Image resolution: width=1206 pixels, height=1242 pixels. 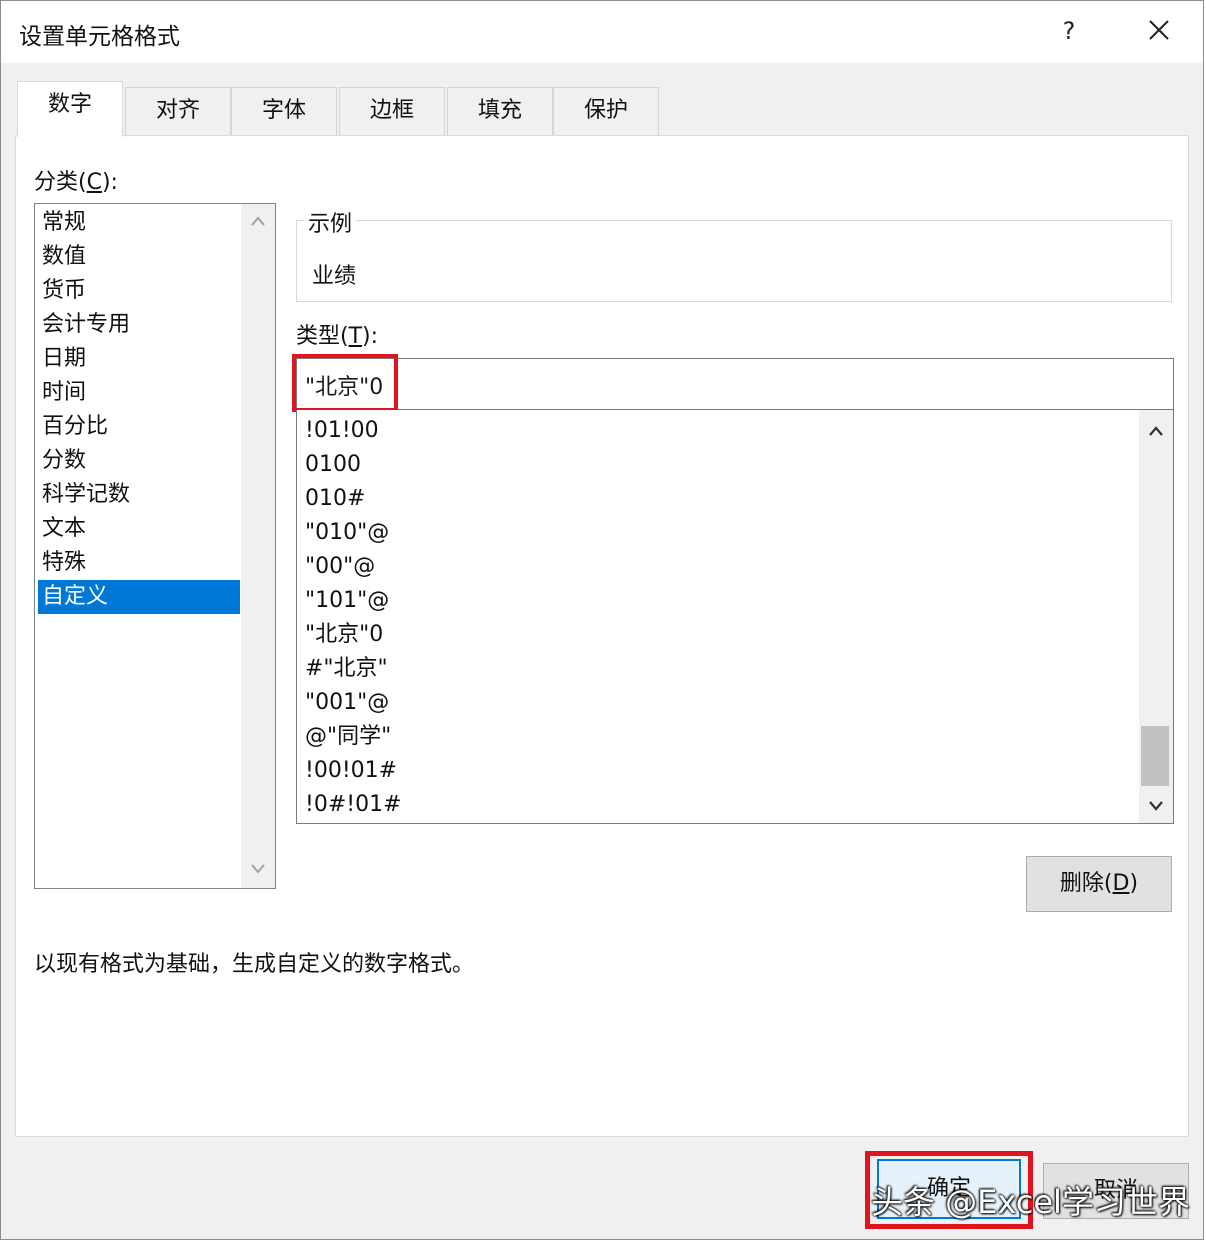 I want to click on format-item: #"北京", so click(x=346, y=669).